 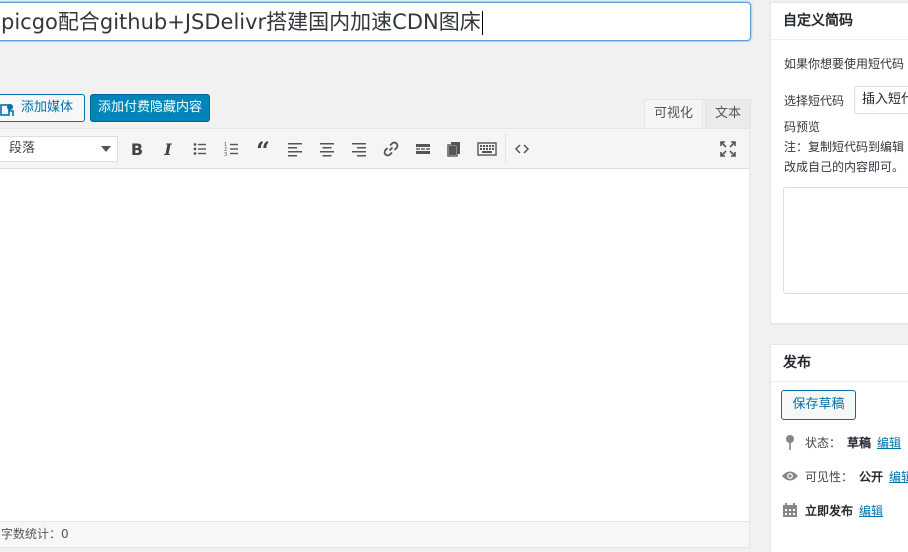 What do you see at coordinates (871, 510) in the screenshot?
I see `publish-time-edit-link: 编辑` at bounding box center [871, 510].